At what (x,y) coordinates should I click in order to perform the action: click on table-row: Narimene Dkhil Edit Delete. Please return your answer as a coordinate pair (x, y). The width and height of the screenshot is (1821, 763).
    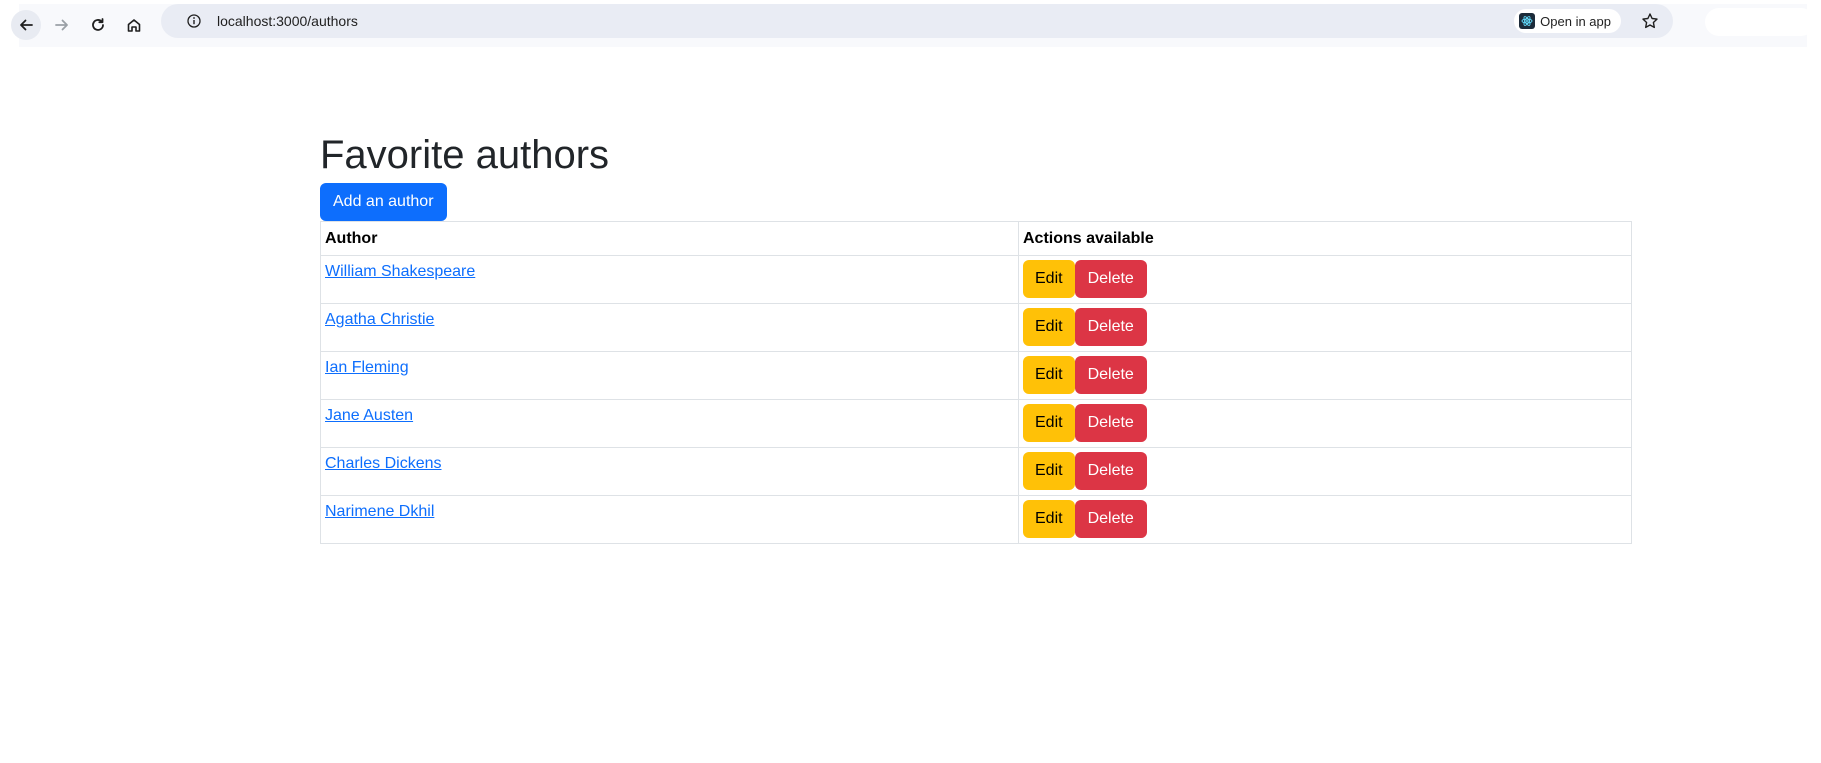
    Looking at the image, I should click on (976, 519).